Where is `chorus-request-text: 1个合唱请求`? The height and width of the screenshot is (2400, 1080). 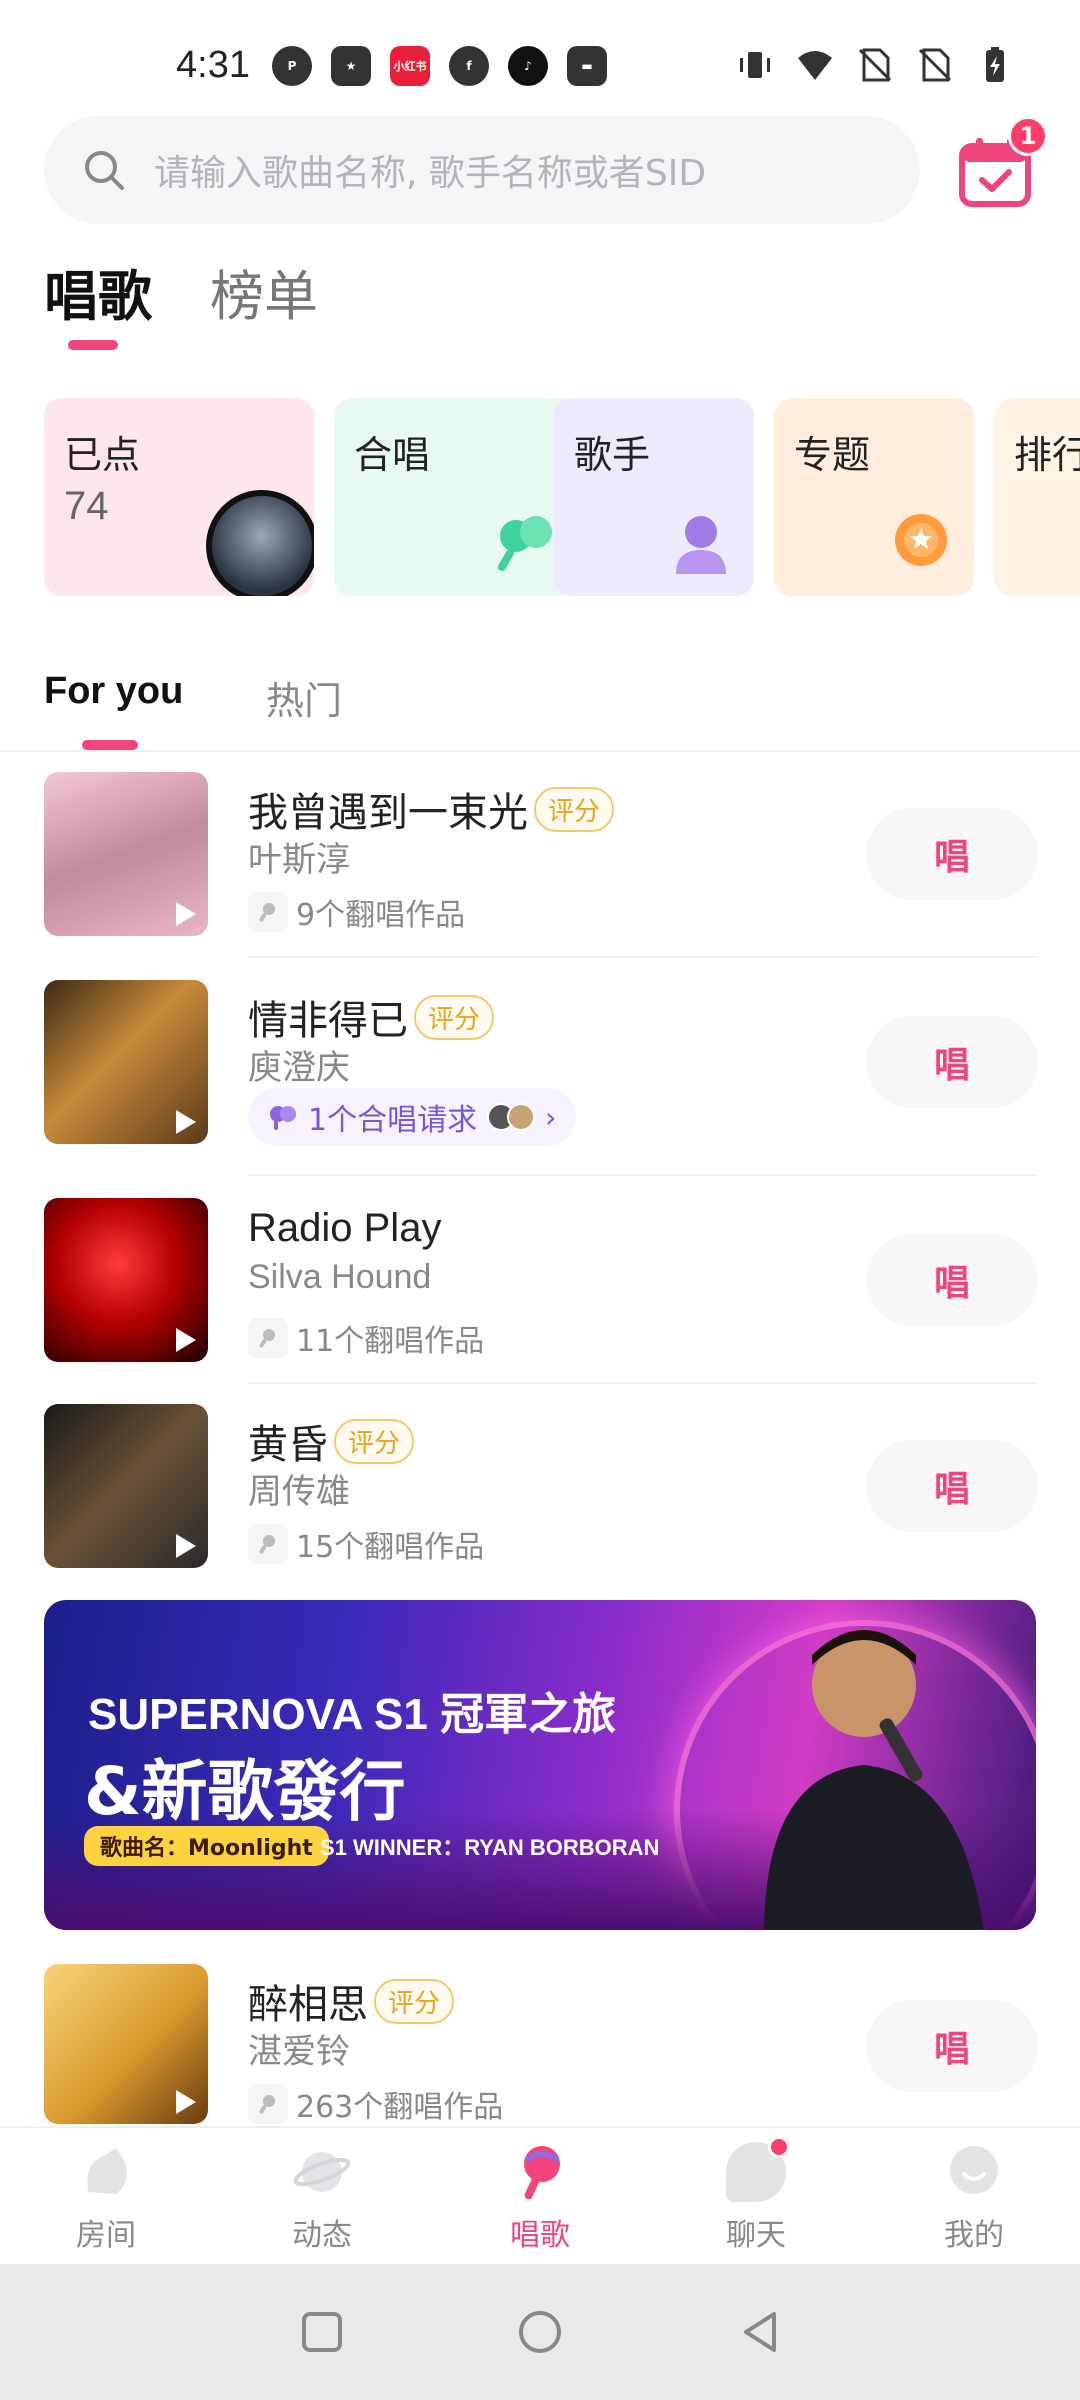
chorus-request-text: 1个合唱请求 is located at coordinates (393, 1120).